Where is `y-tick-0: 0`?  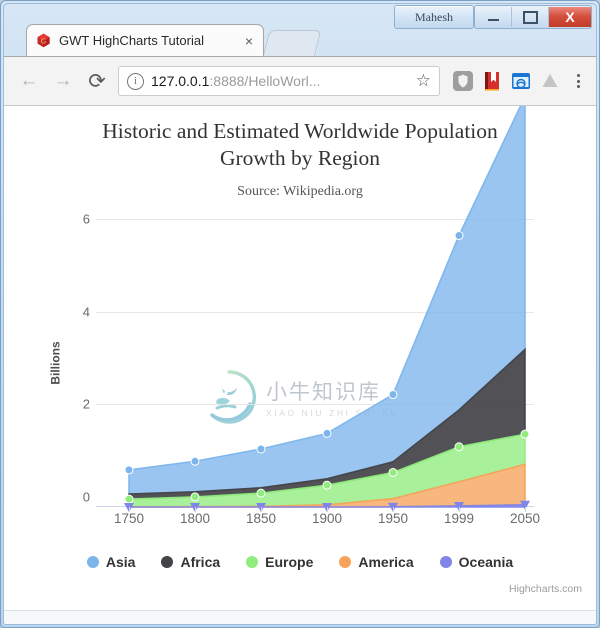 y-tick-0: 0 is located at coordinates (86, 497).